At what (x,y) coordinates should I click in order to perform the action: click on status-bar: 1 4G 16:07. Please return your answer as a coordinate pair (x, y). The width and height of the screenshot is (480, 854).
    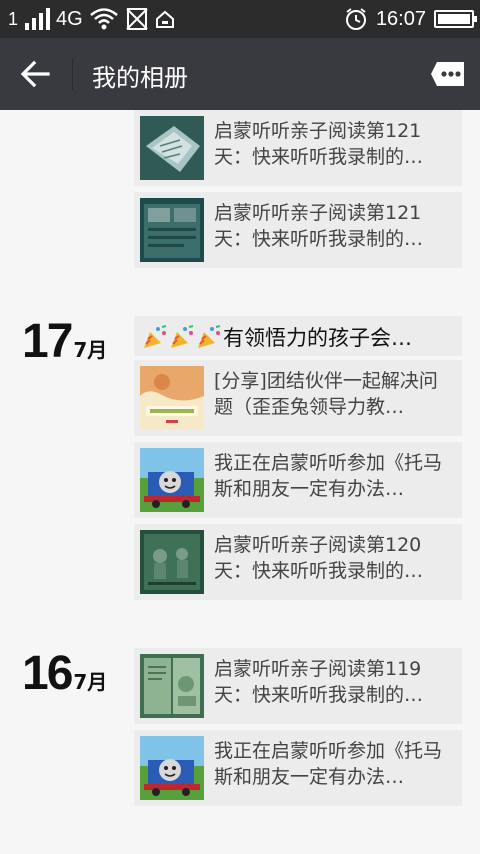
    Looking at the image, I should click on (240, 19).